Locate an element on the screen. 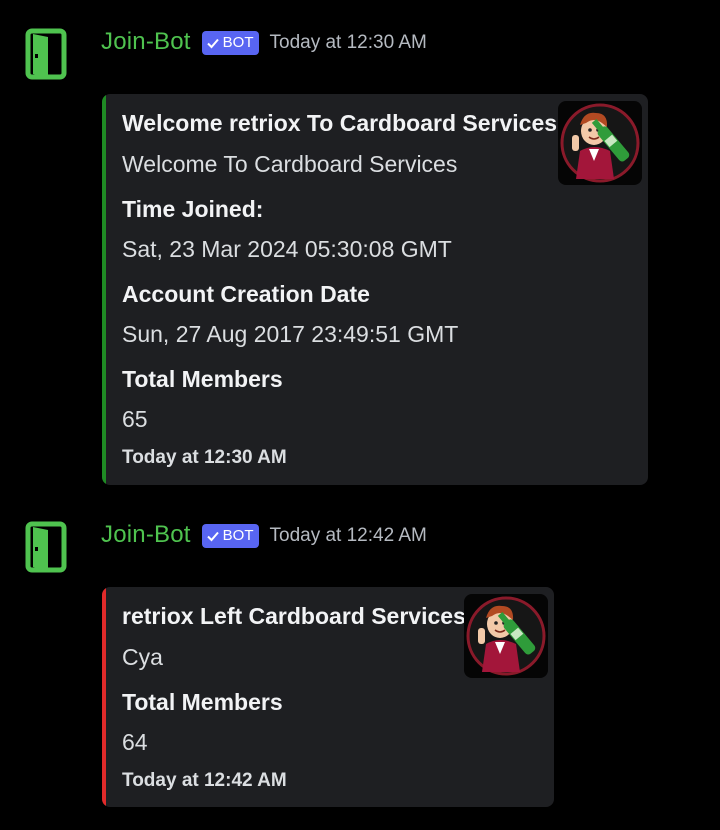 The height and width of the screenshot is (830, 720). message-header: Join-Bot BOT Today at 12:42 AM is located at coordinates (264, 535).